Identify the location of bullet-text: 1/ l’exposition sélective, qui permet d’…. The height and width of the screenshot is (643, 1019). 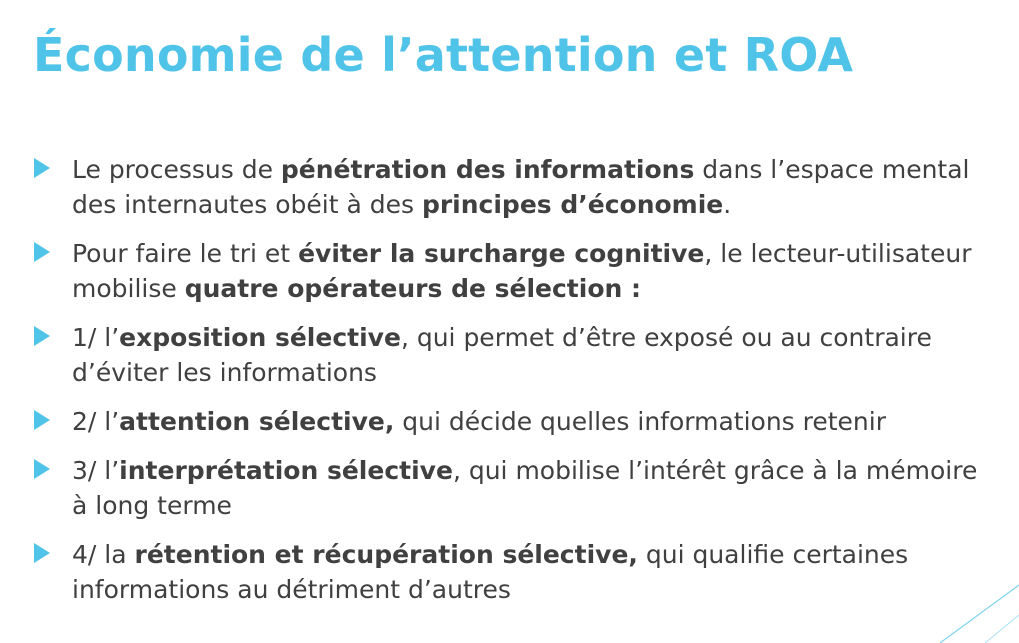
(502, 355).